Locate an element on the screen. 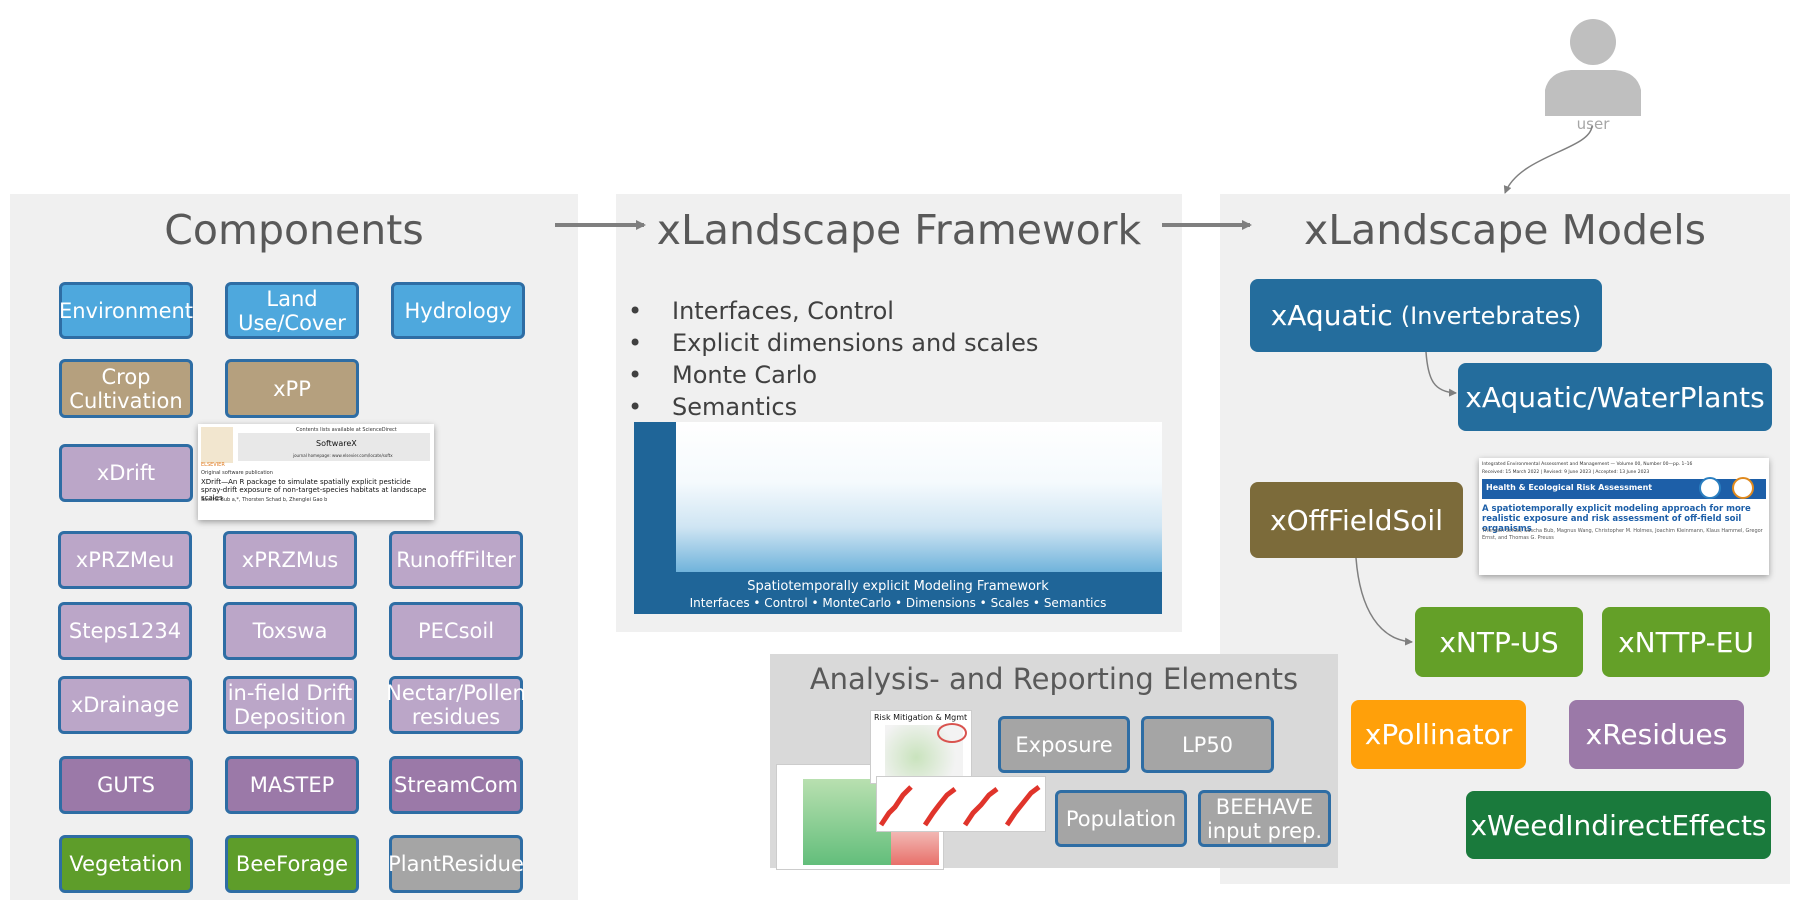 The image size is (1795, 900). arrow-user-to-models is located at coordinates (1548, 159).